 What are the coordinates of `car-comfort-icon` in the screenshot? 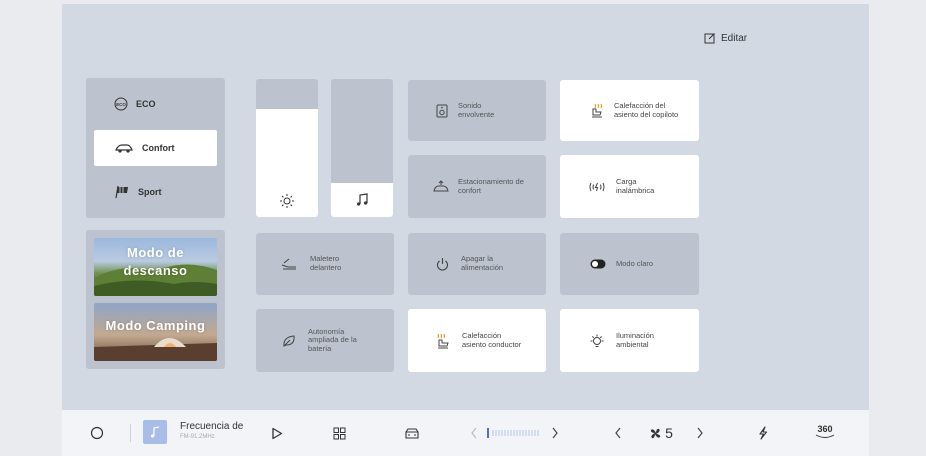 It's located at (124, 148).